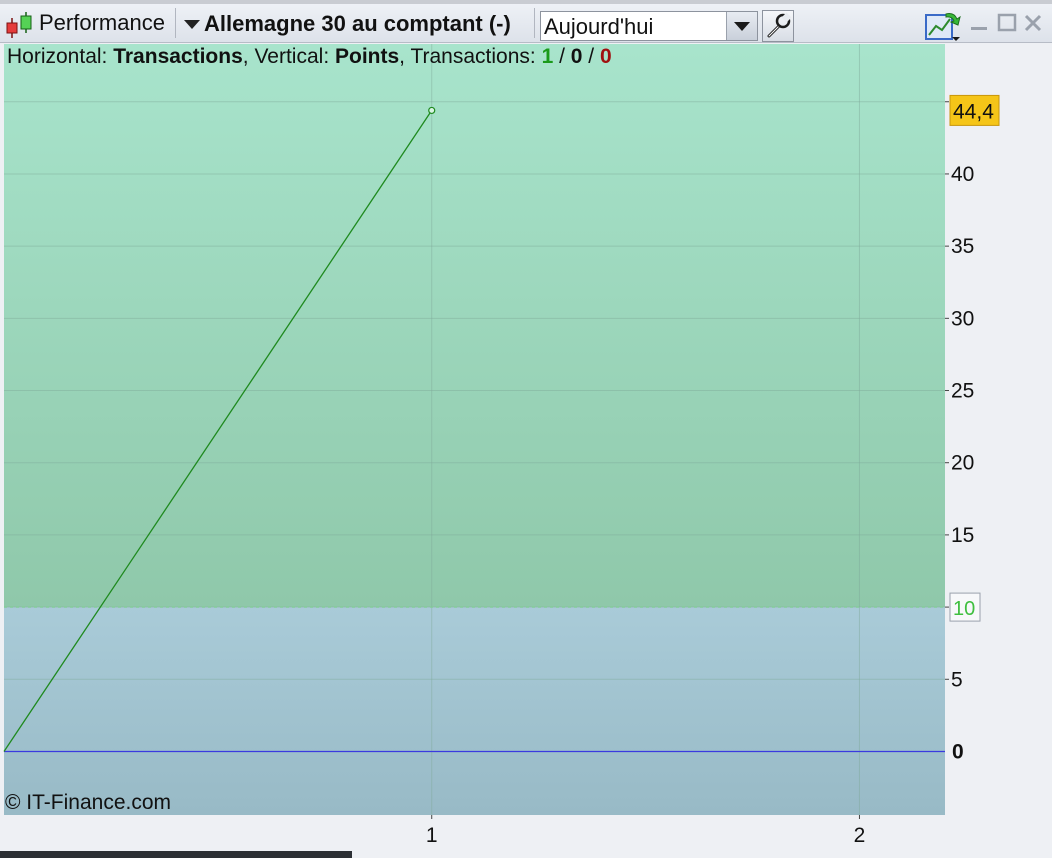  What do you see at coordinates (605, 56) in the screenshot?
I see `losing-count: 0` at bounding box center [605, 56].